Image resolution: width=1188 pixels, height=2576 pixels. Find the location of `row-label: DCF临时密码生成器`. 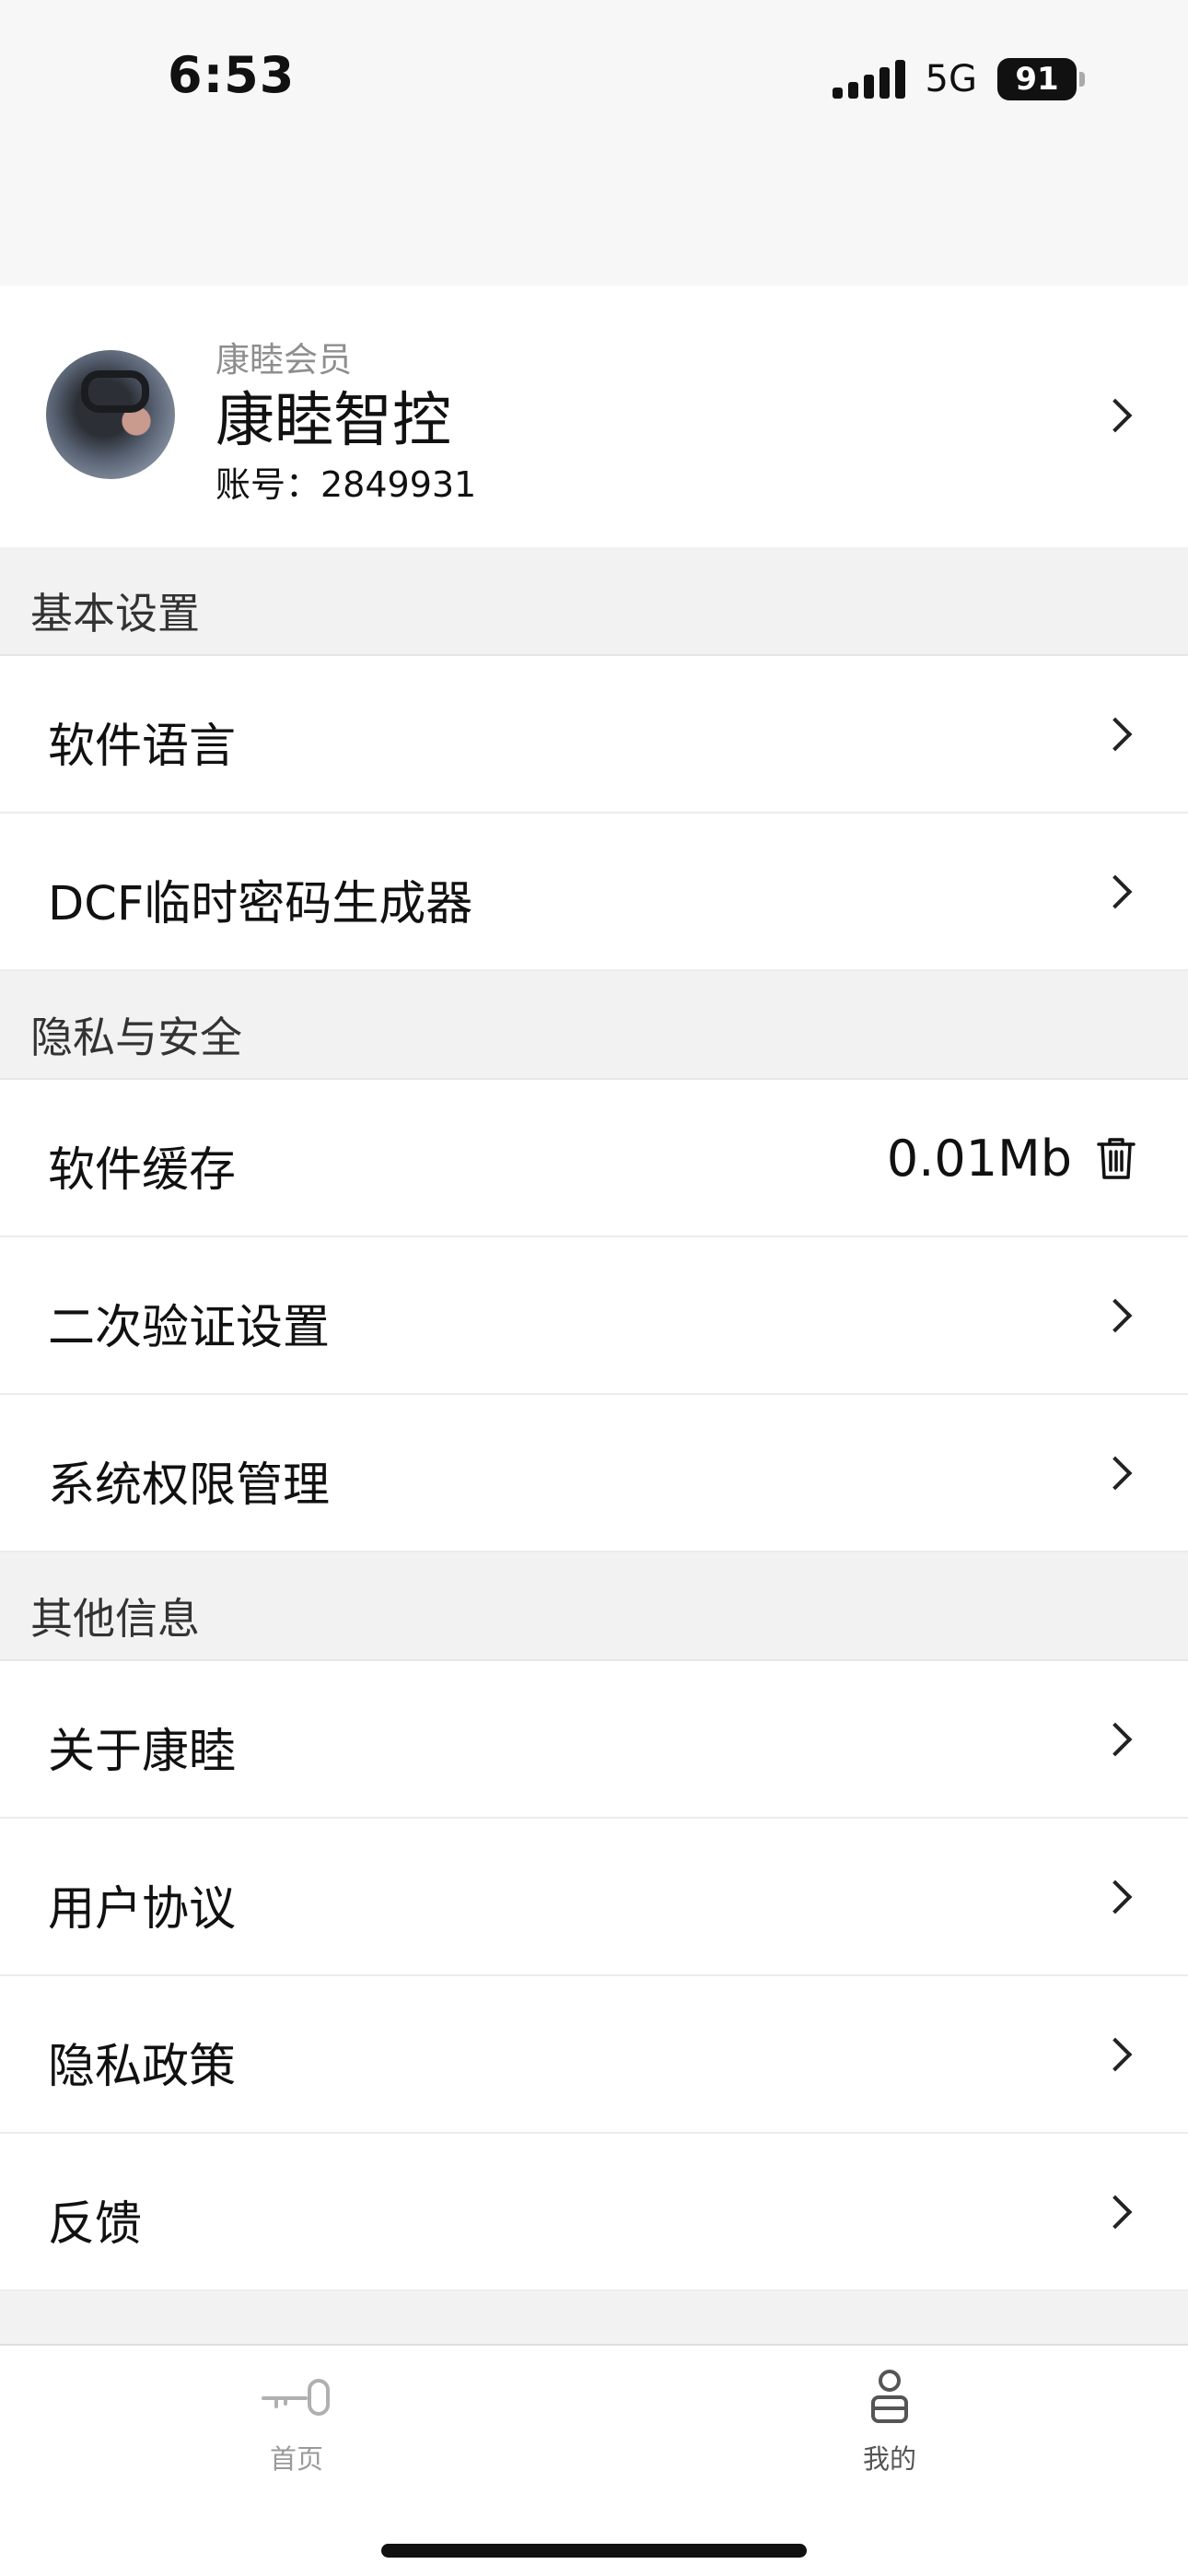

row-label: DCF临时密码生成器 is located at coordinates (260, 904).